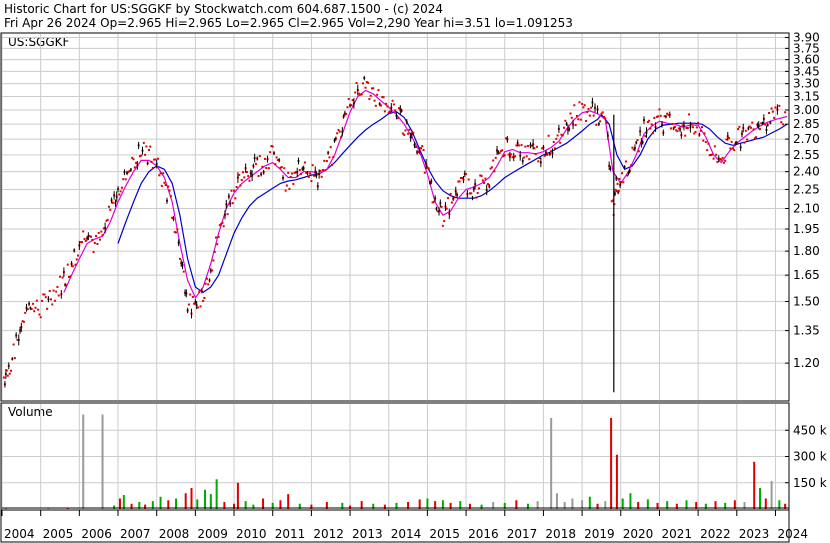 The height and width of the screenshot is (543, 830). I want to click on x-tick-label: 2015, so click(444, 534).